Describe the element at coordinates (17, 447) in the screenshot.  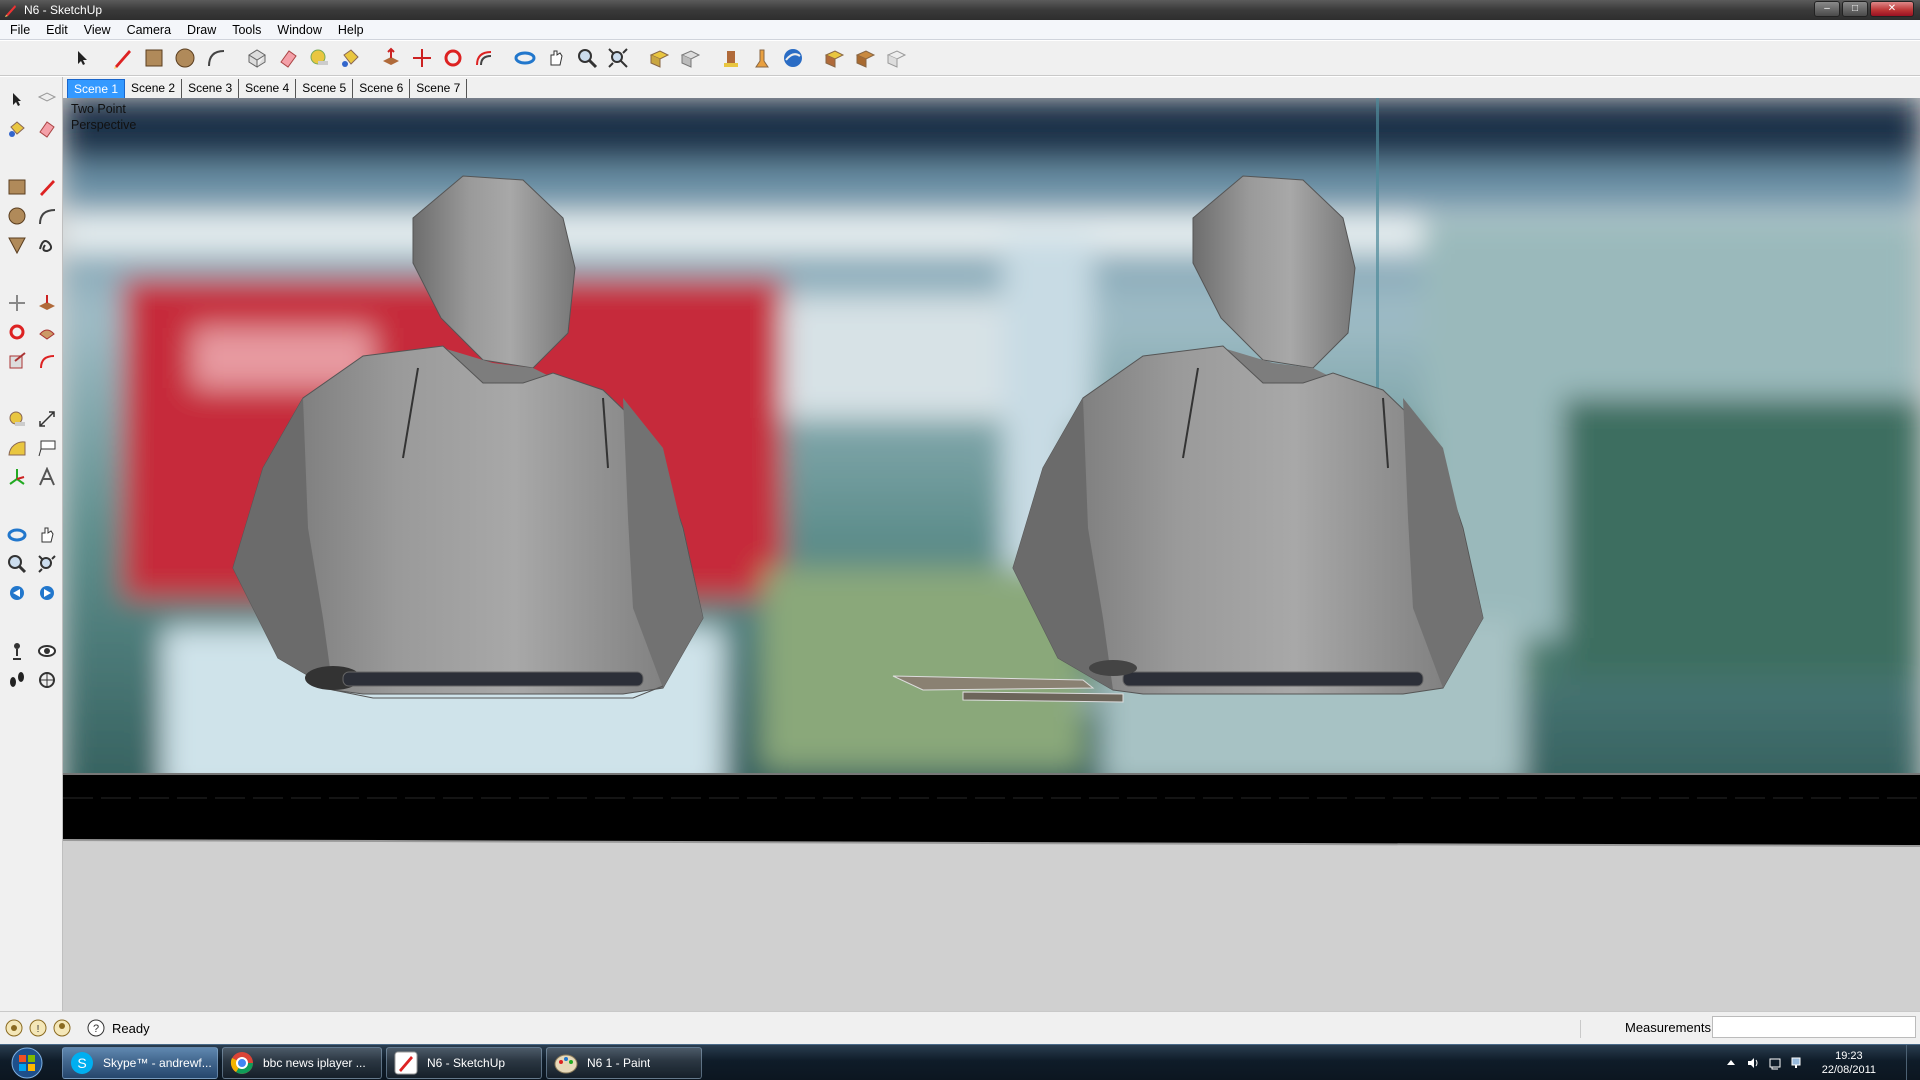
I see `protractor-tool-icon` at that location.